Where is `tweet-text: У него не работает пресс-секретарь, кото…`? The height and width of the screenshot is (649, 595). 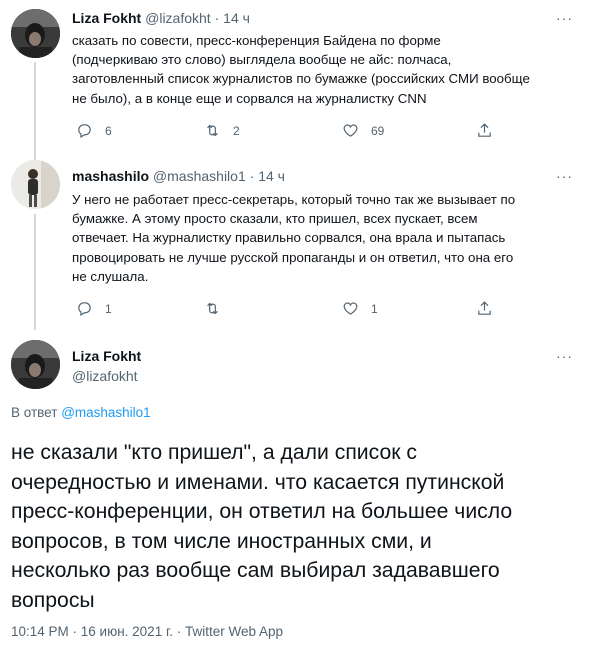 tweet-text: У него не работает пресс-секретарь, кото… is located at coordinates (294, 238).